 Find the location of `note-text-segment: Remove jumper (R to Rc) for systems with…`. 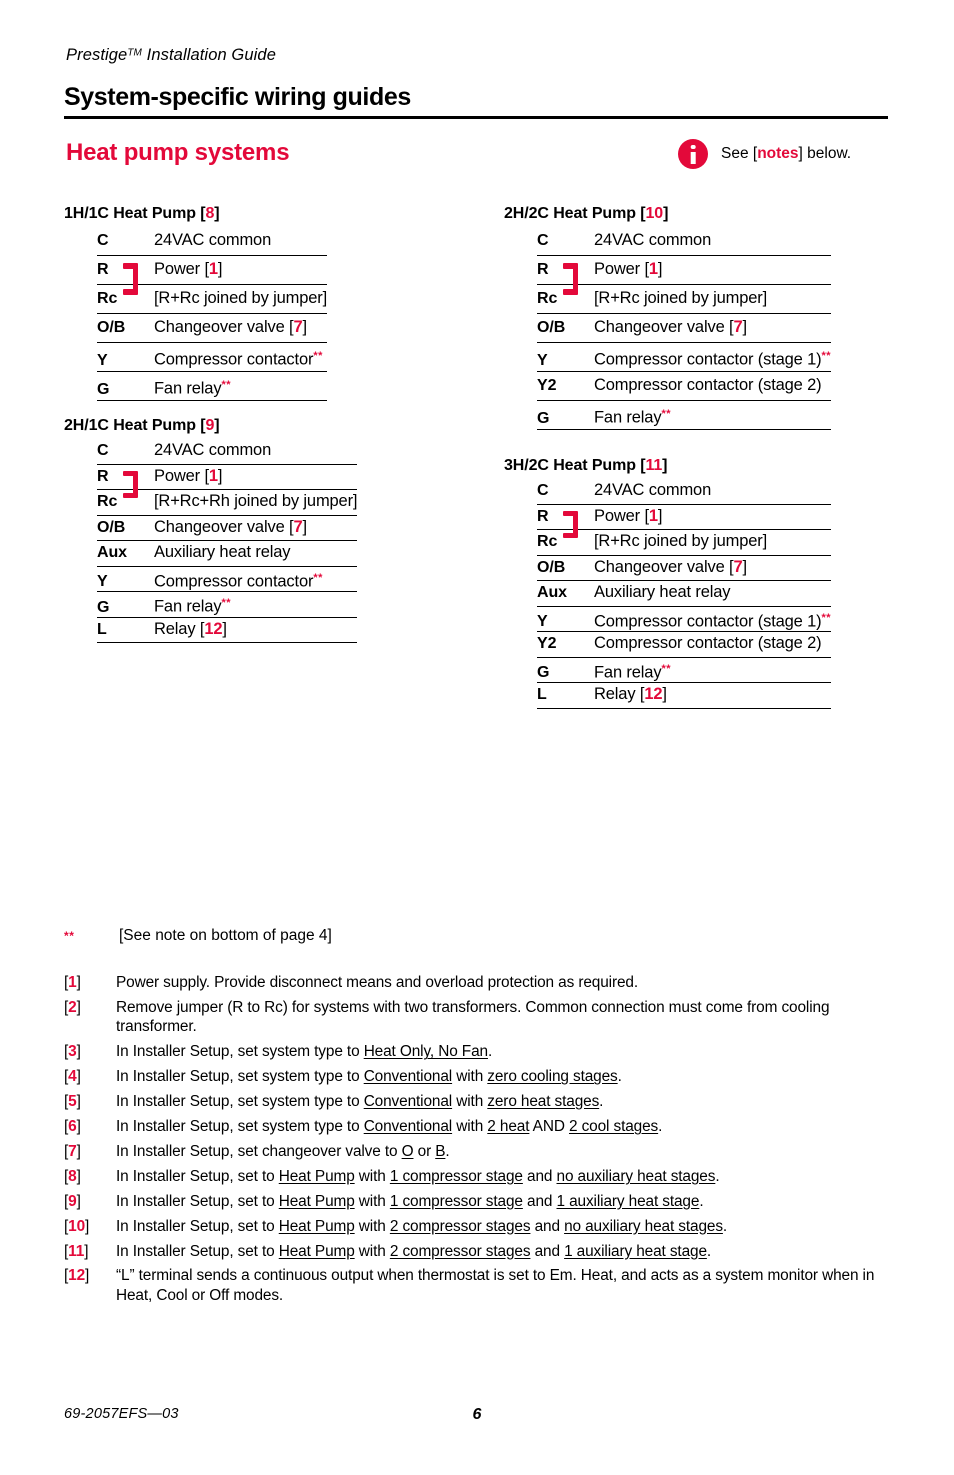

note-text-segment: Remove jumper (R to Rc) for systems with… is located at coordinates (473, 1017).